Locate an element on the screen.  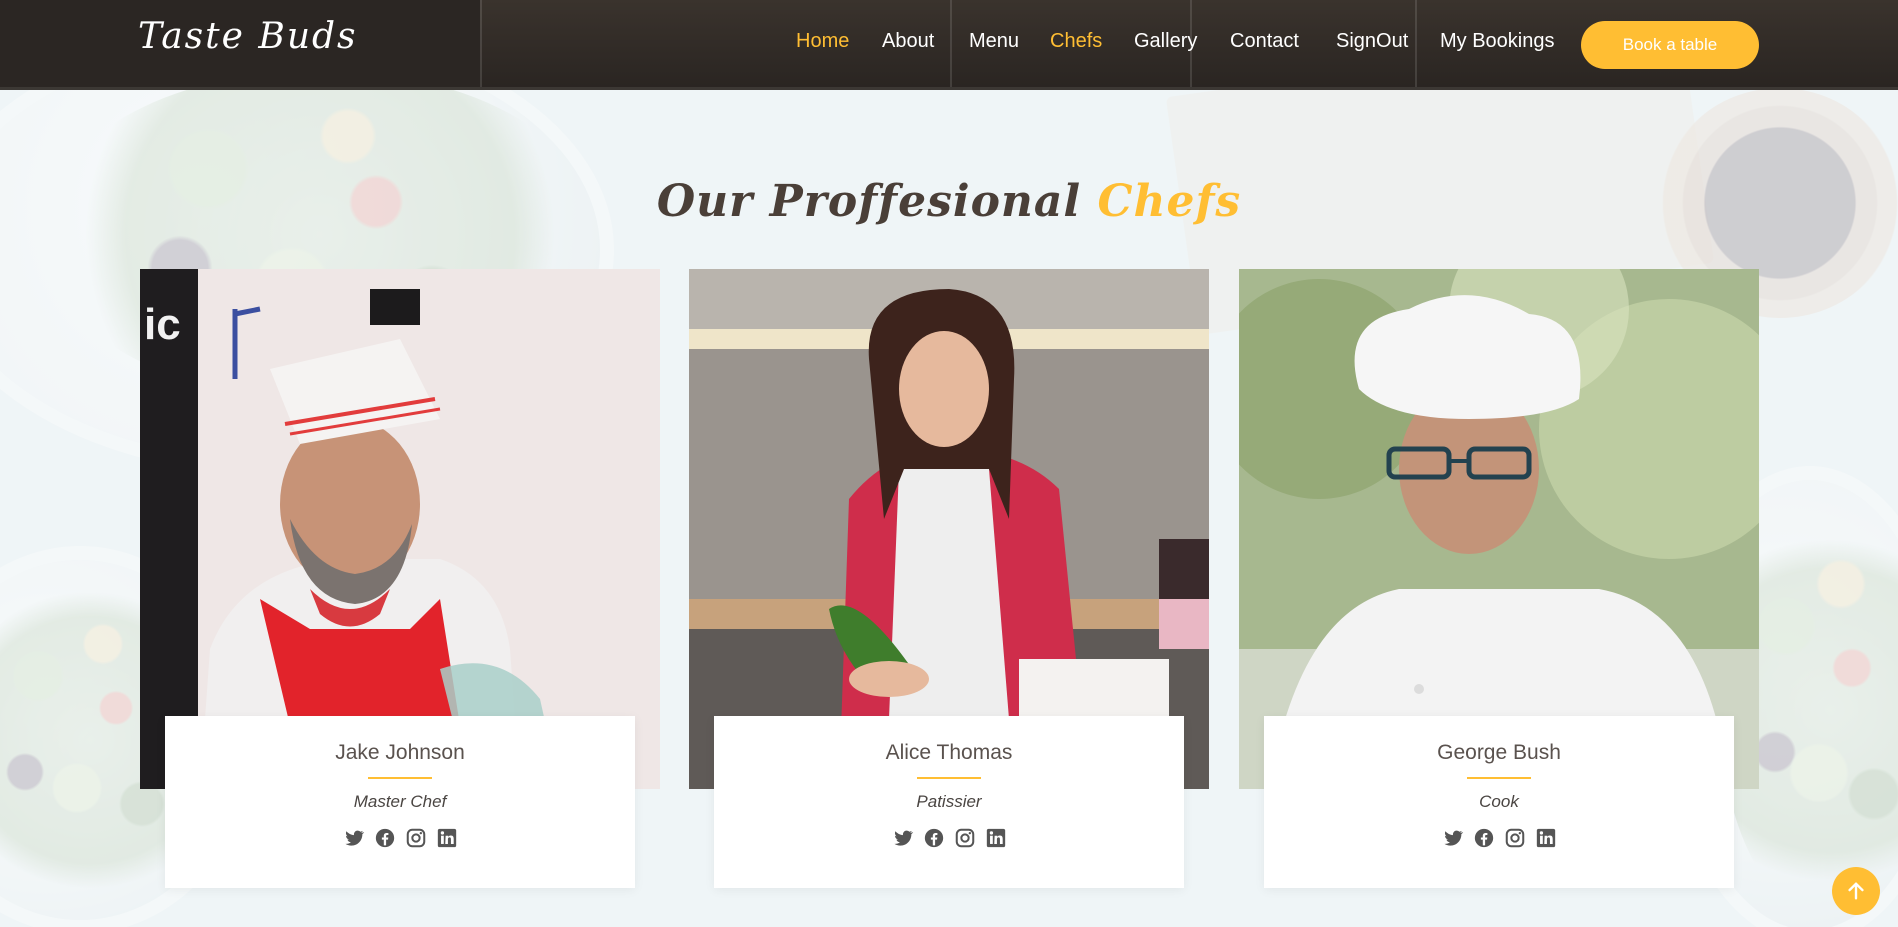
chef-info-box: Jake Johnson Master Chef is located at coordinates (400, 802).